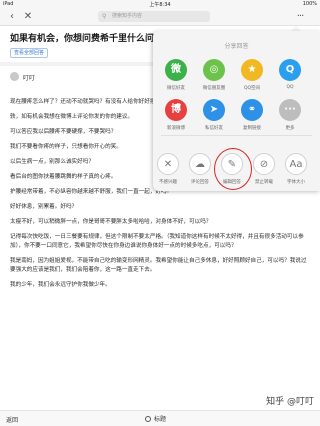 Image resolution: width=320 pixels, height=426 pixels. I want to click on share-option-weibo: 博新浪微博, so click(176, 115).